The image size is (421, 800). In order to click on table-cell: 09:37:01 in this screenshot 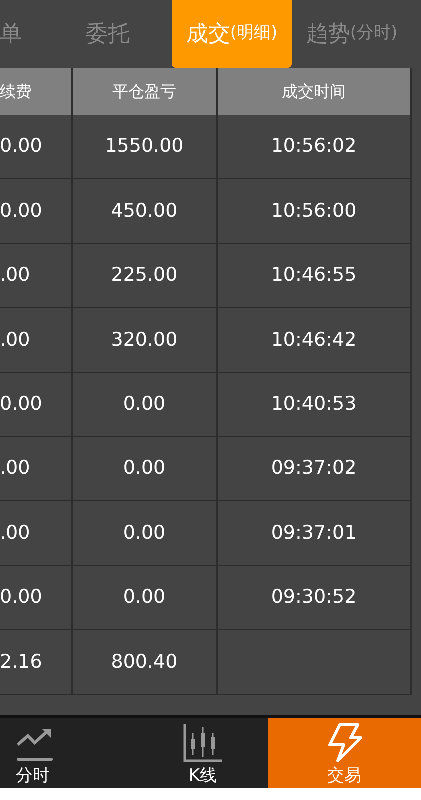, I will do `click(315, 533)`.